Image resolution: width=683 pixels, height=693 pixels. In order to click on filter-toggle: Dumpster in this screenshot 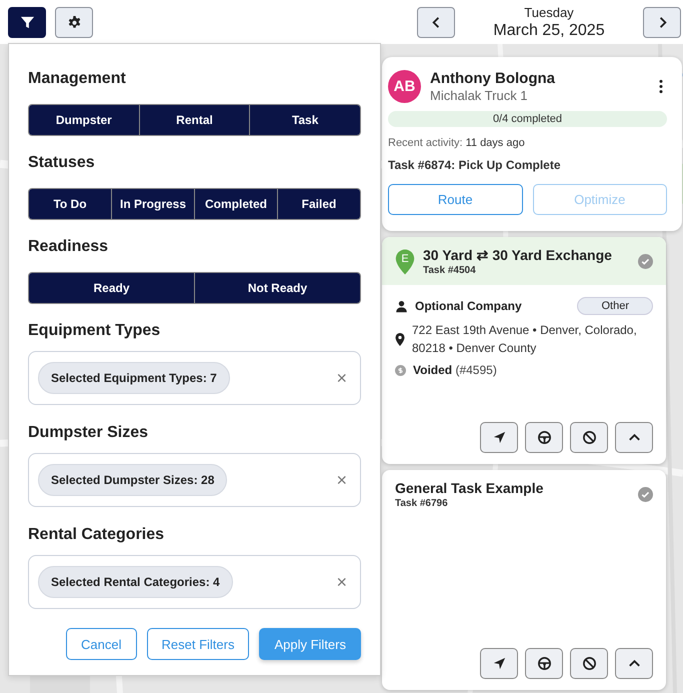, I will do `click(84, 120)`.